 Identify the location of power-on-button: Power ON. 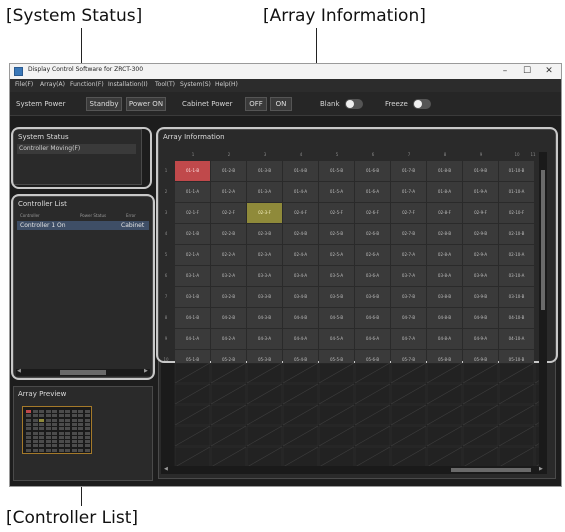
(146, 104).